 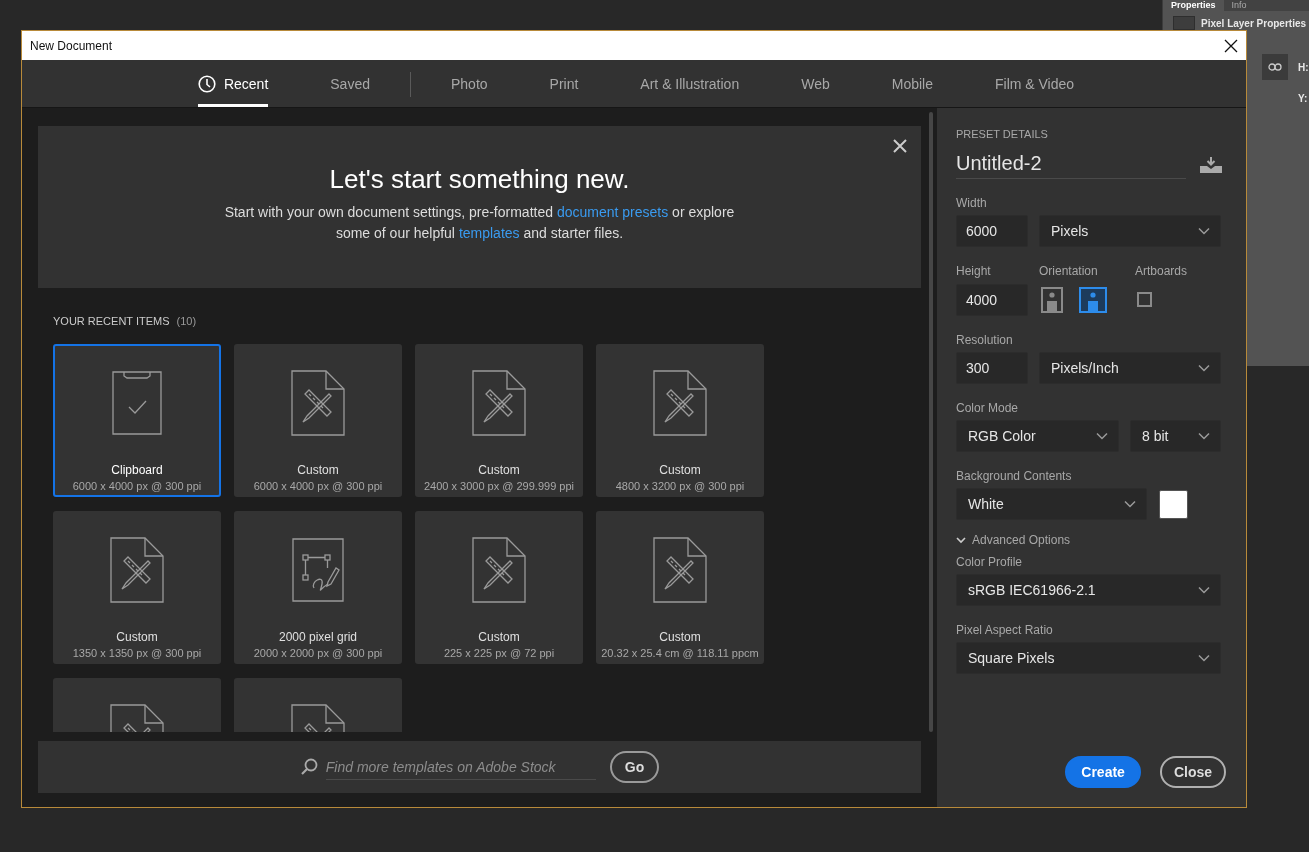 What do you see at coordinates (1002, 134) in the screenshot?
I see `section-heading: PRESET DETAILS` at bounding box center [1002, 134].